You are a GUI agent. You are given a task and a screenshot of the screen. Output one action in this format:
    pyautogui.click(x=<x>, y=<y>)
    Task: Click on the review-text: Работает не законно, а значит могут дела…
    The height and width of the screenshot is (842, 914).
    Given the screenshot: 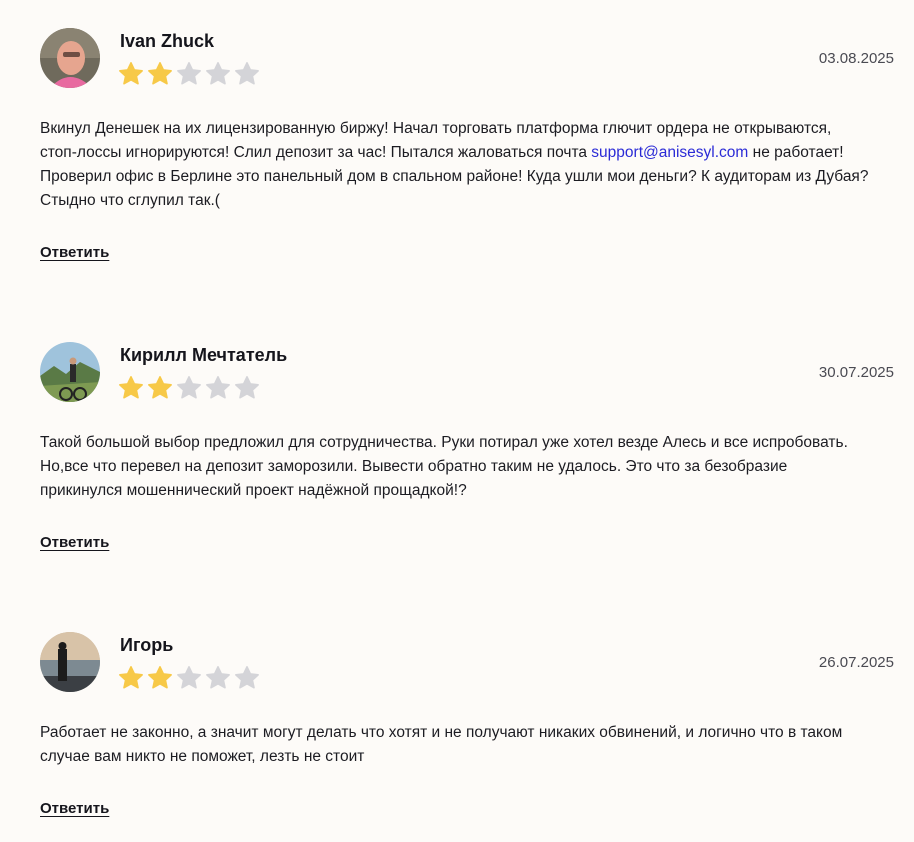 What is the action you would take?
    pyautogui.click(x=441, y=744)
    